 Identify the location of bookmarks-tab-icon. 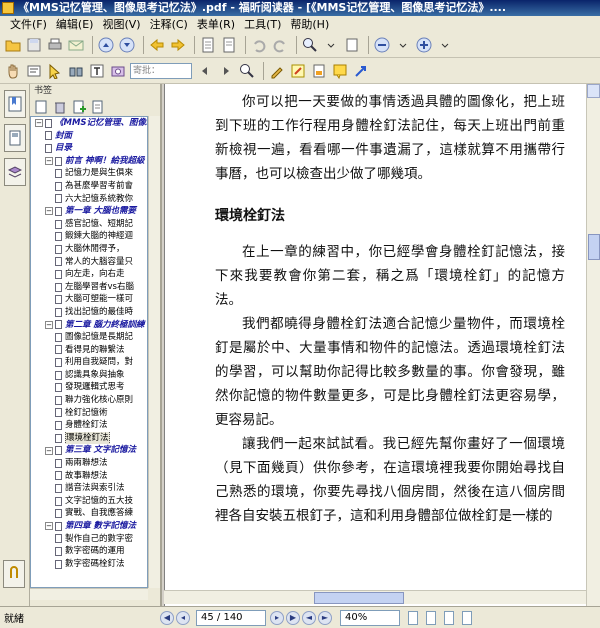
(14, 104).